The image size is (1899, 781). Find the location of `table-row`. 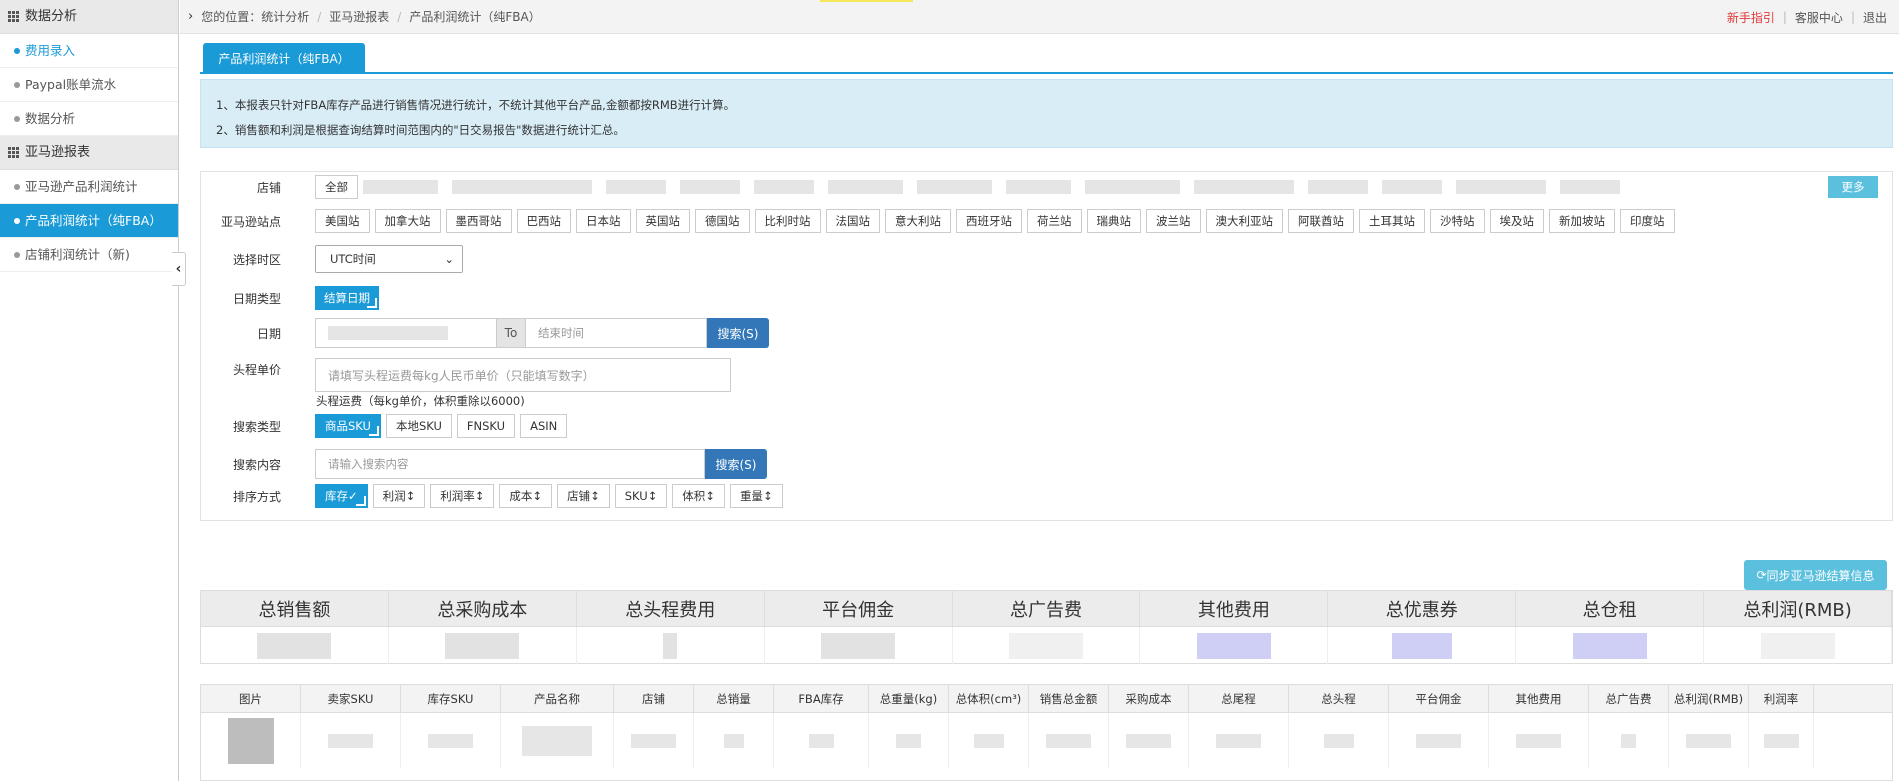

table-row is located at coordinates (1046, 740).